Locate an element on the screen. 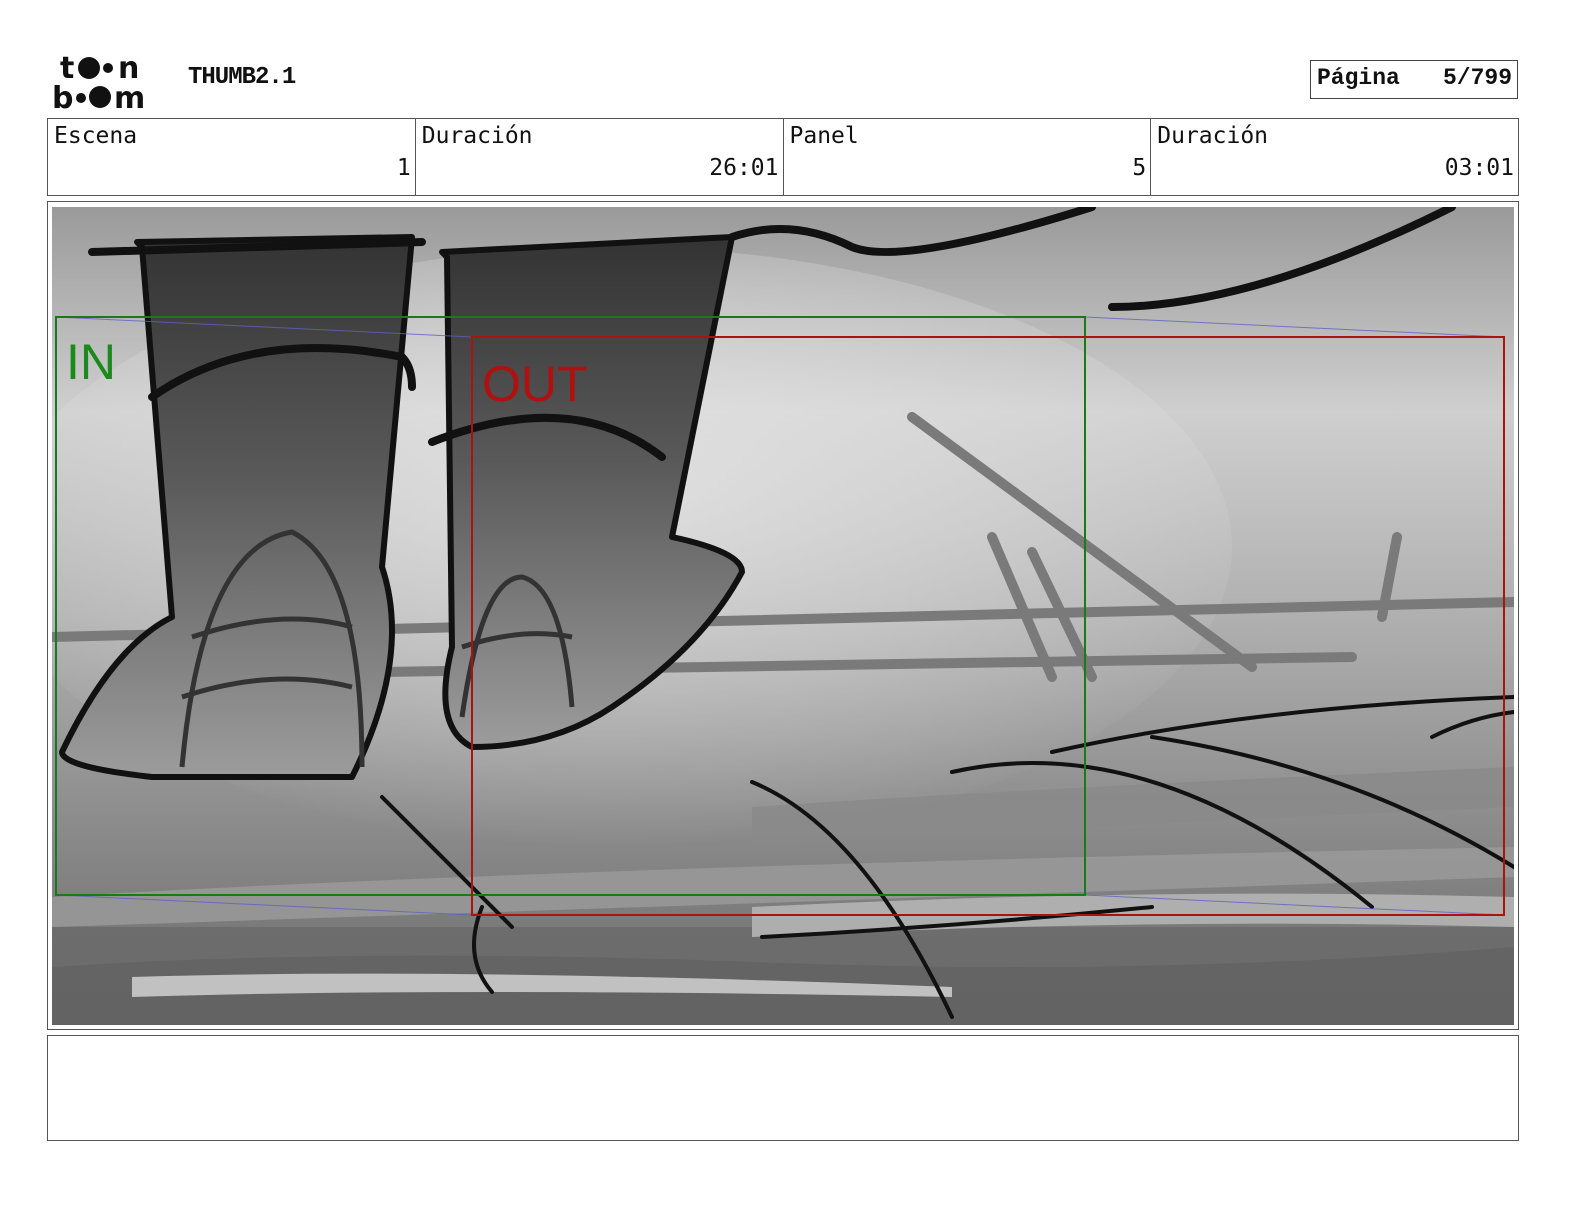  project-title: THUMB2.1 is located at coordinates (242, 77).